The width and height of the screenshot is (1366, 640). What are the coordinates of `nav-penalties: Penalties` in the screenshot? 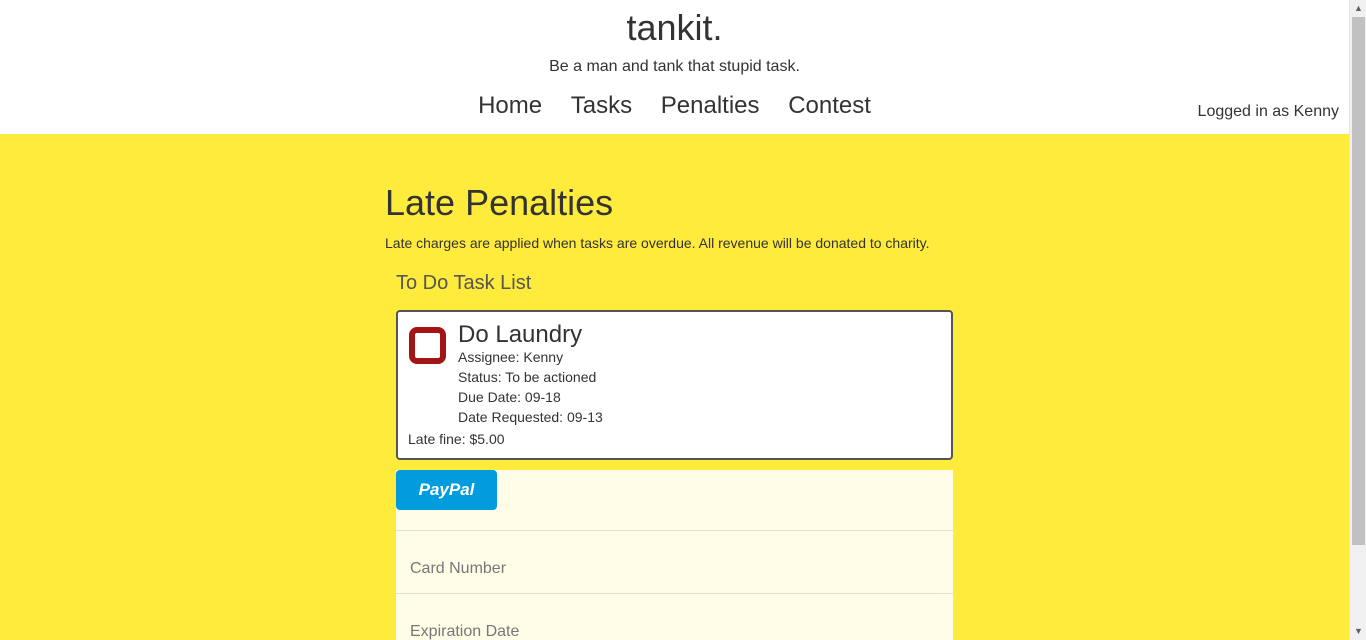 It's located at (710, 105).